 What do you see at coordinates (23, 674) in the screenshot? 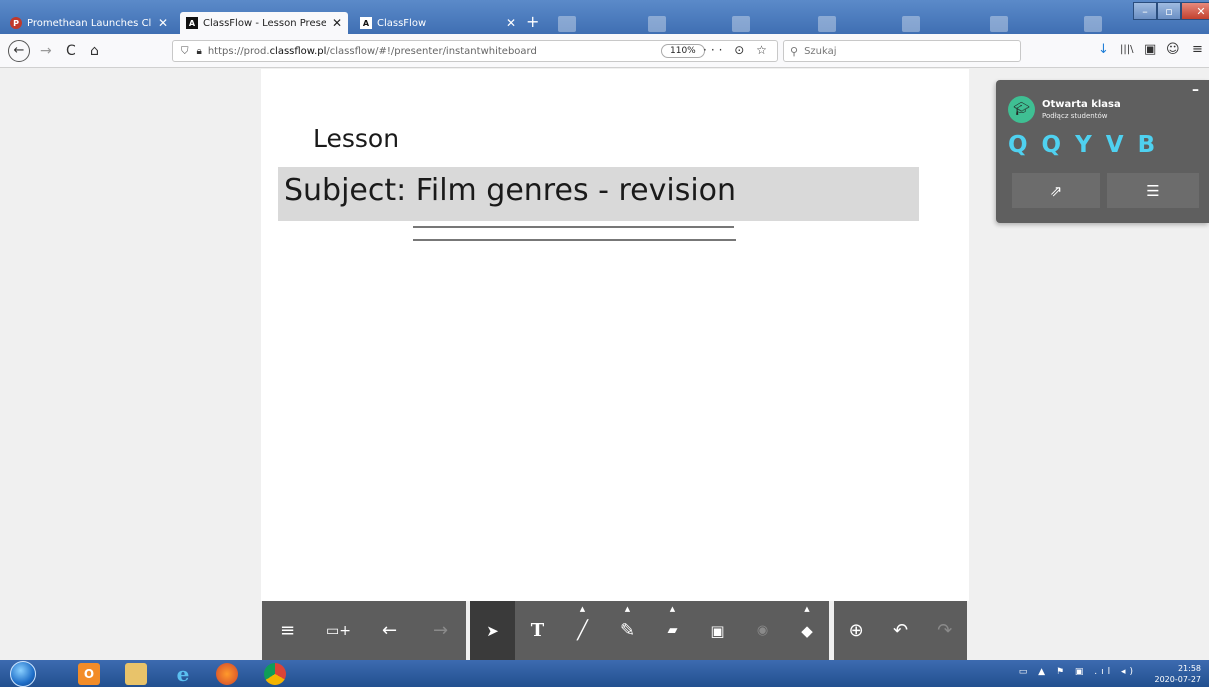
I see `start-button` at bounding box center [23, 674].